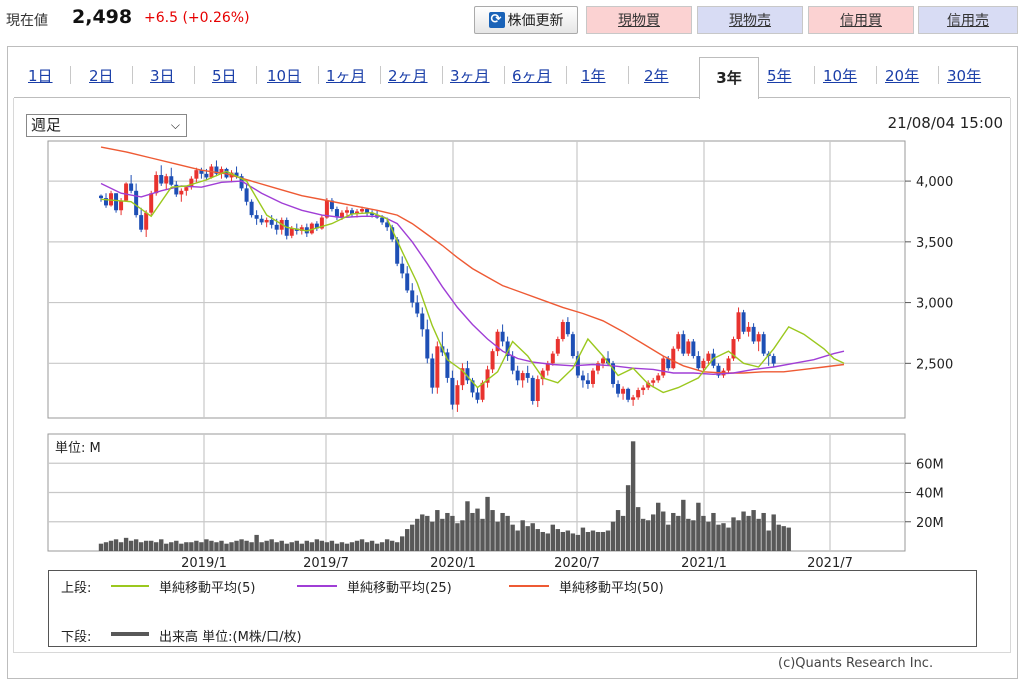 This screenshot has height=683, width=1024. Describe the element at coordinates (78, 448) in the screenshot. I see `volume-unit-label: 単位: M` at that location.